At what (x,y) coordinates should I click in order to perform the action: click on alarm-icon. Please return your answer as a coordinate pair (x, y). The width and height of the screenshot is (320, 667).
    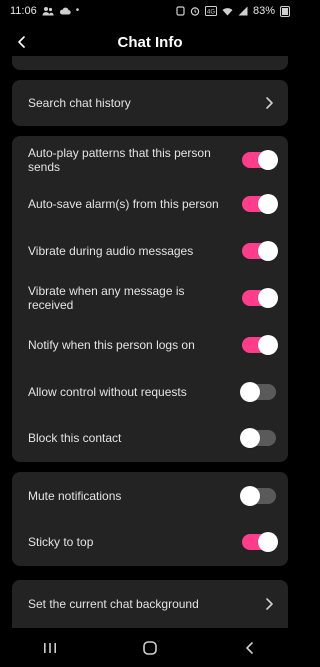
    Looking at the image, I should click on (195, 11).